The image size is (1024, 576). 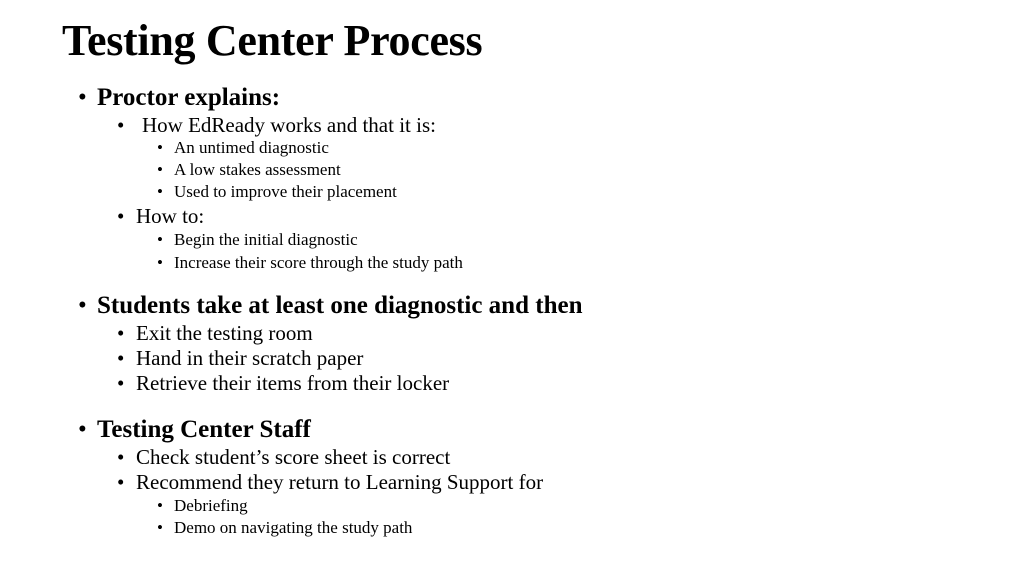 What do you see at coordinates (266, 239) in the screenshot?
I see `sub-list-item-text: Begin the initial diagnostic` at bounding box center [266, 239].